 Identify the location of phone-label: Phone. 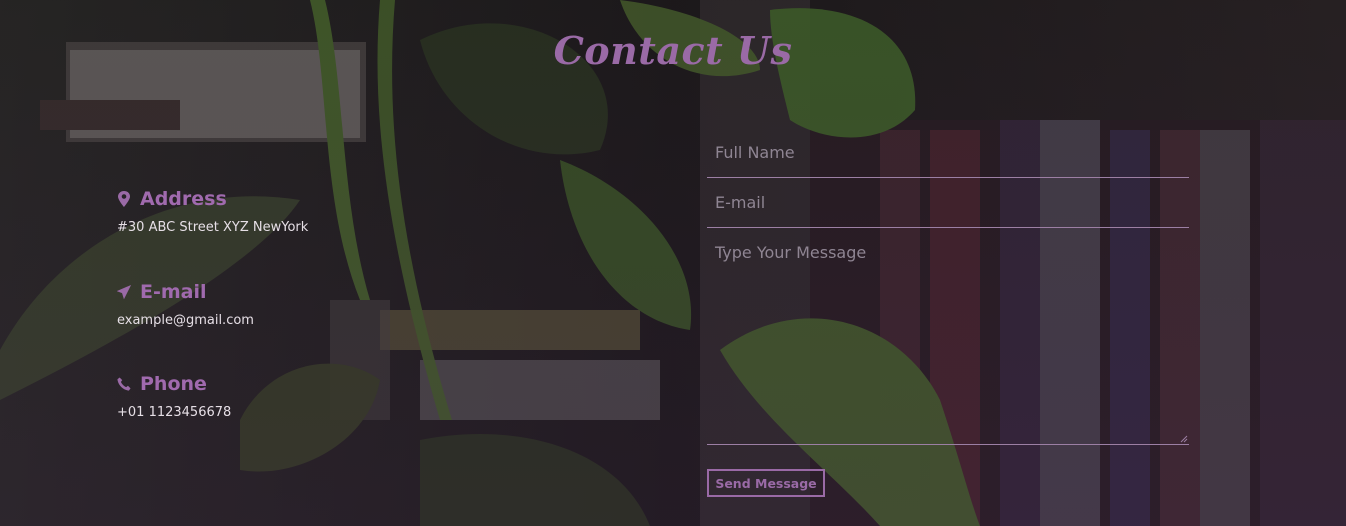
(173, 384).